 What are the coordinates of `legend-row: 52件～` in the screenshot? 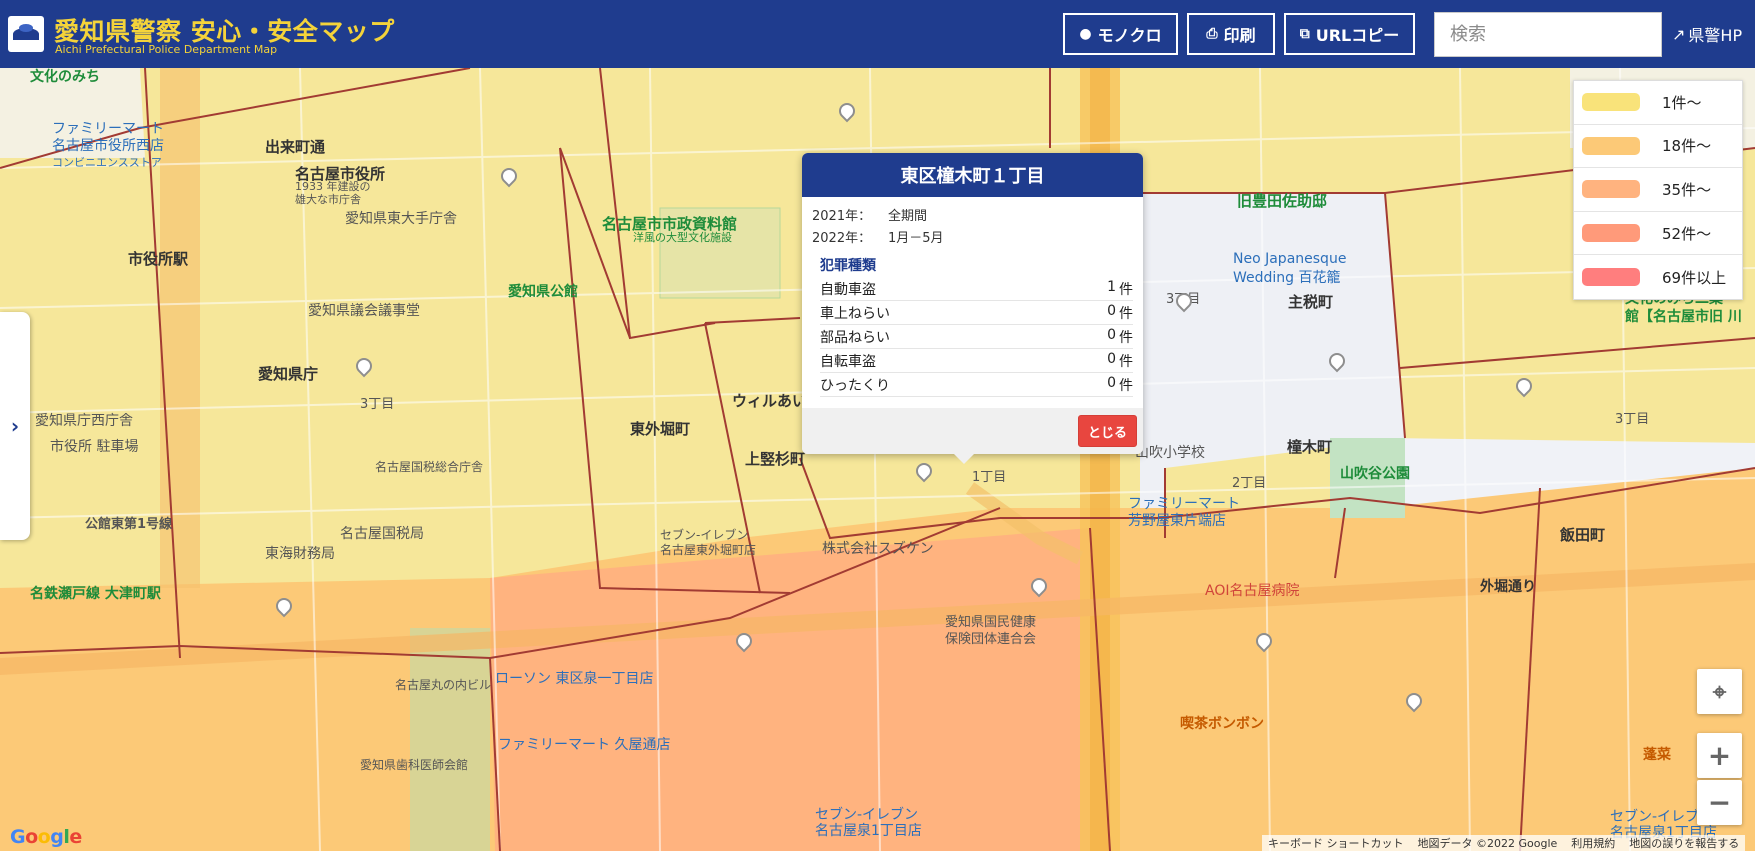 It's located at (1658, 234).